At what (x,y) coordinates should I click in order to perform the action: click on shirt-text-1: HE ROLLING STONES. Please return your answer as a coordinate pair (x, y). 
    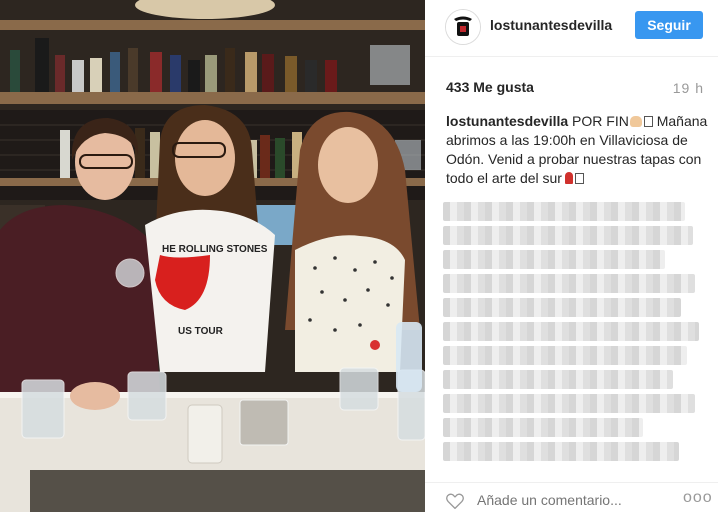
    Looking at the image, I should click on (215, 249).